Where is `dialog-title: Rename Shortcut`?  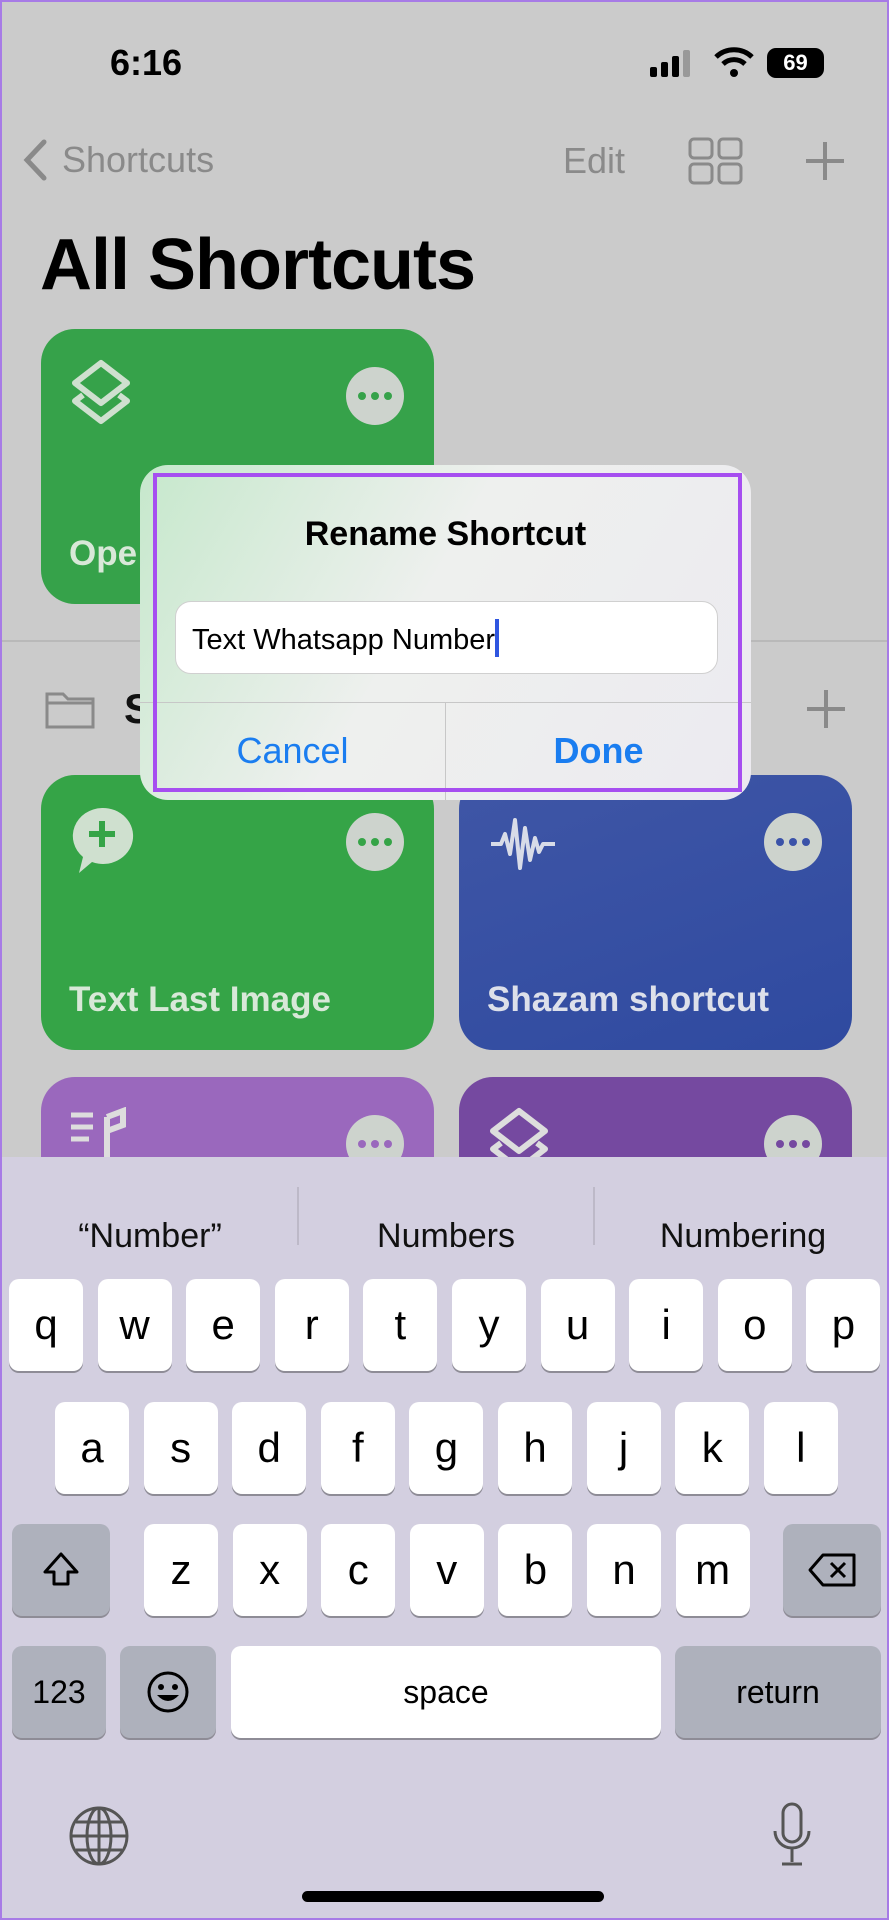
dialog-title: Rename Shortcut is located at coordinates (445, 534).